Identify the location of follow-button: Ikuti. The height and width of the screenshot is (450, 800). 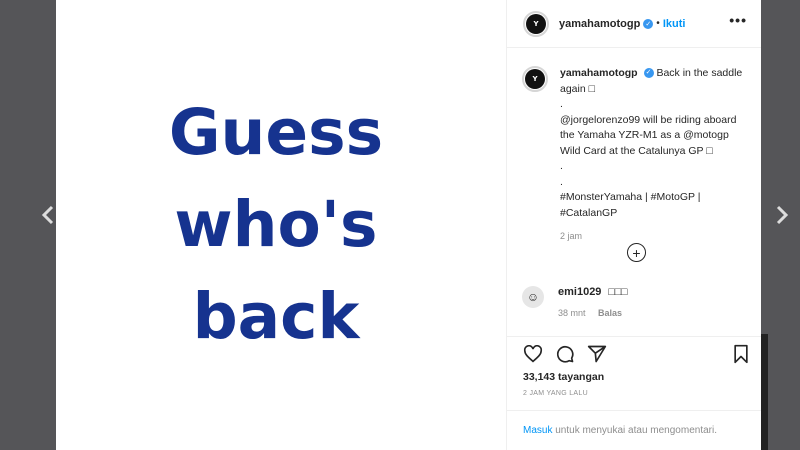
(674, 24).